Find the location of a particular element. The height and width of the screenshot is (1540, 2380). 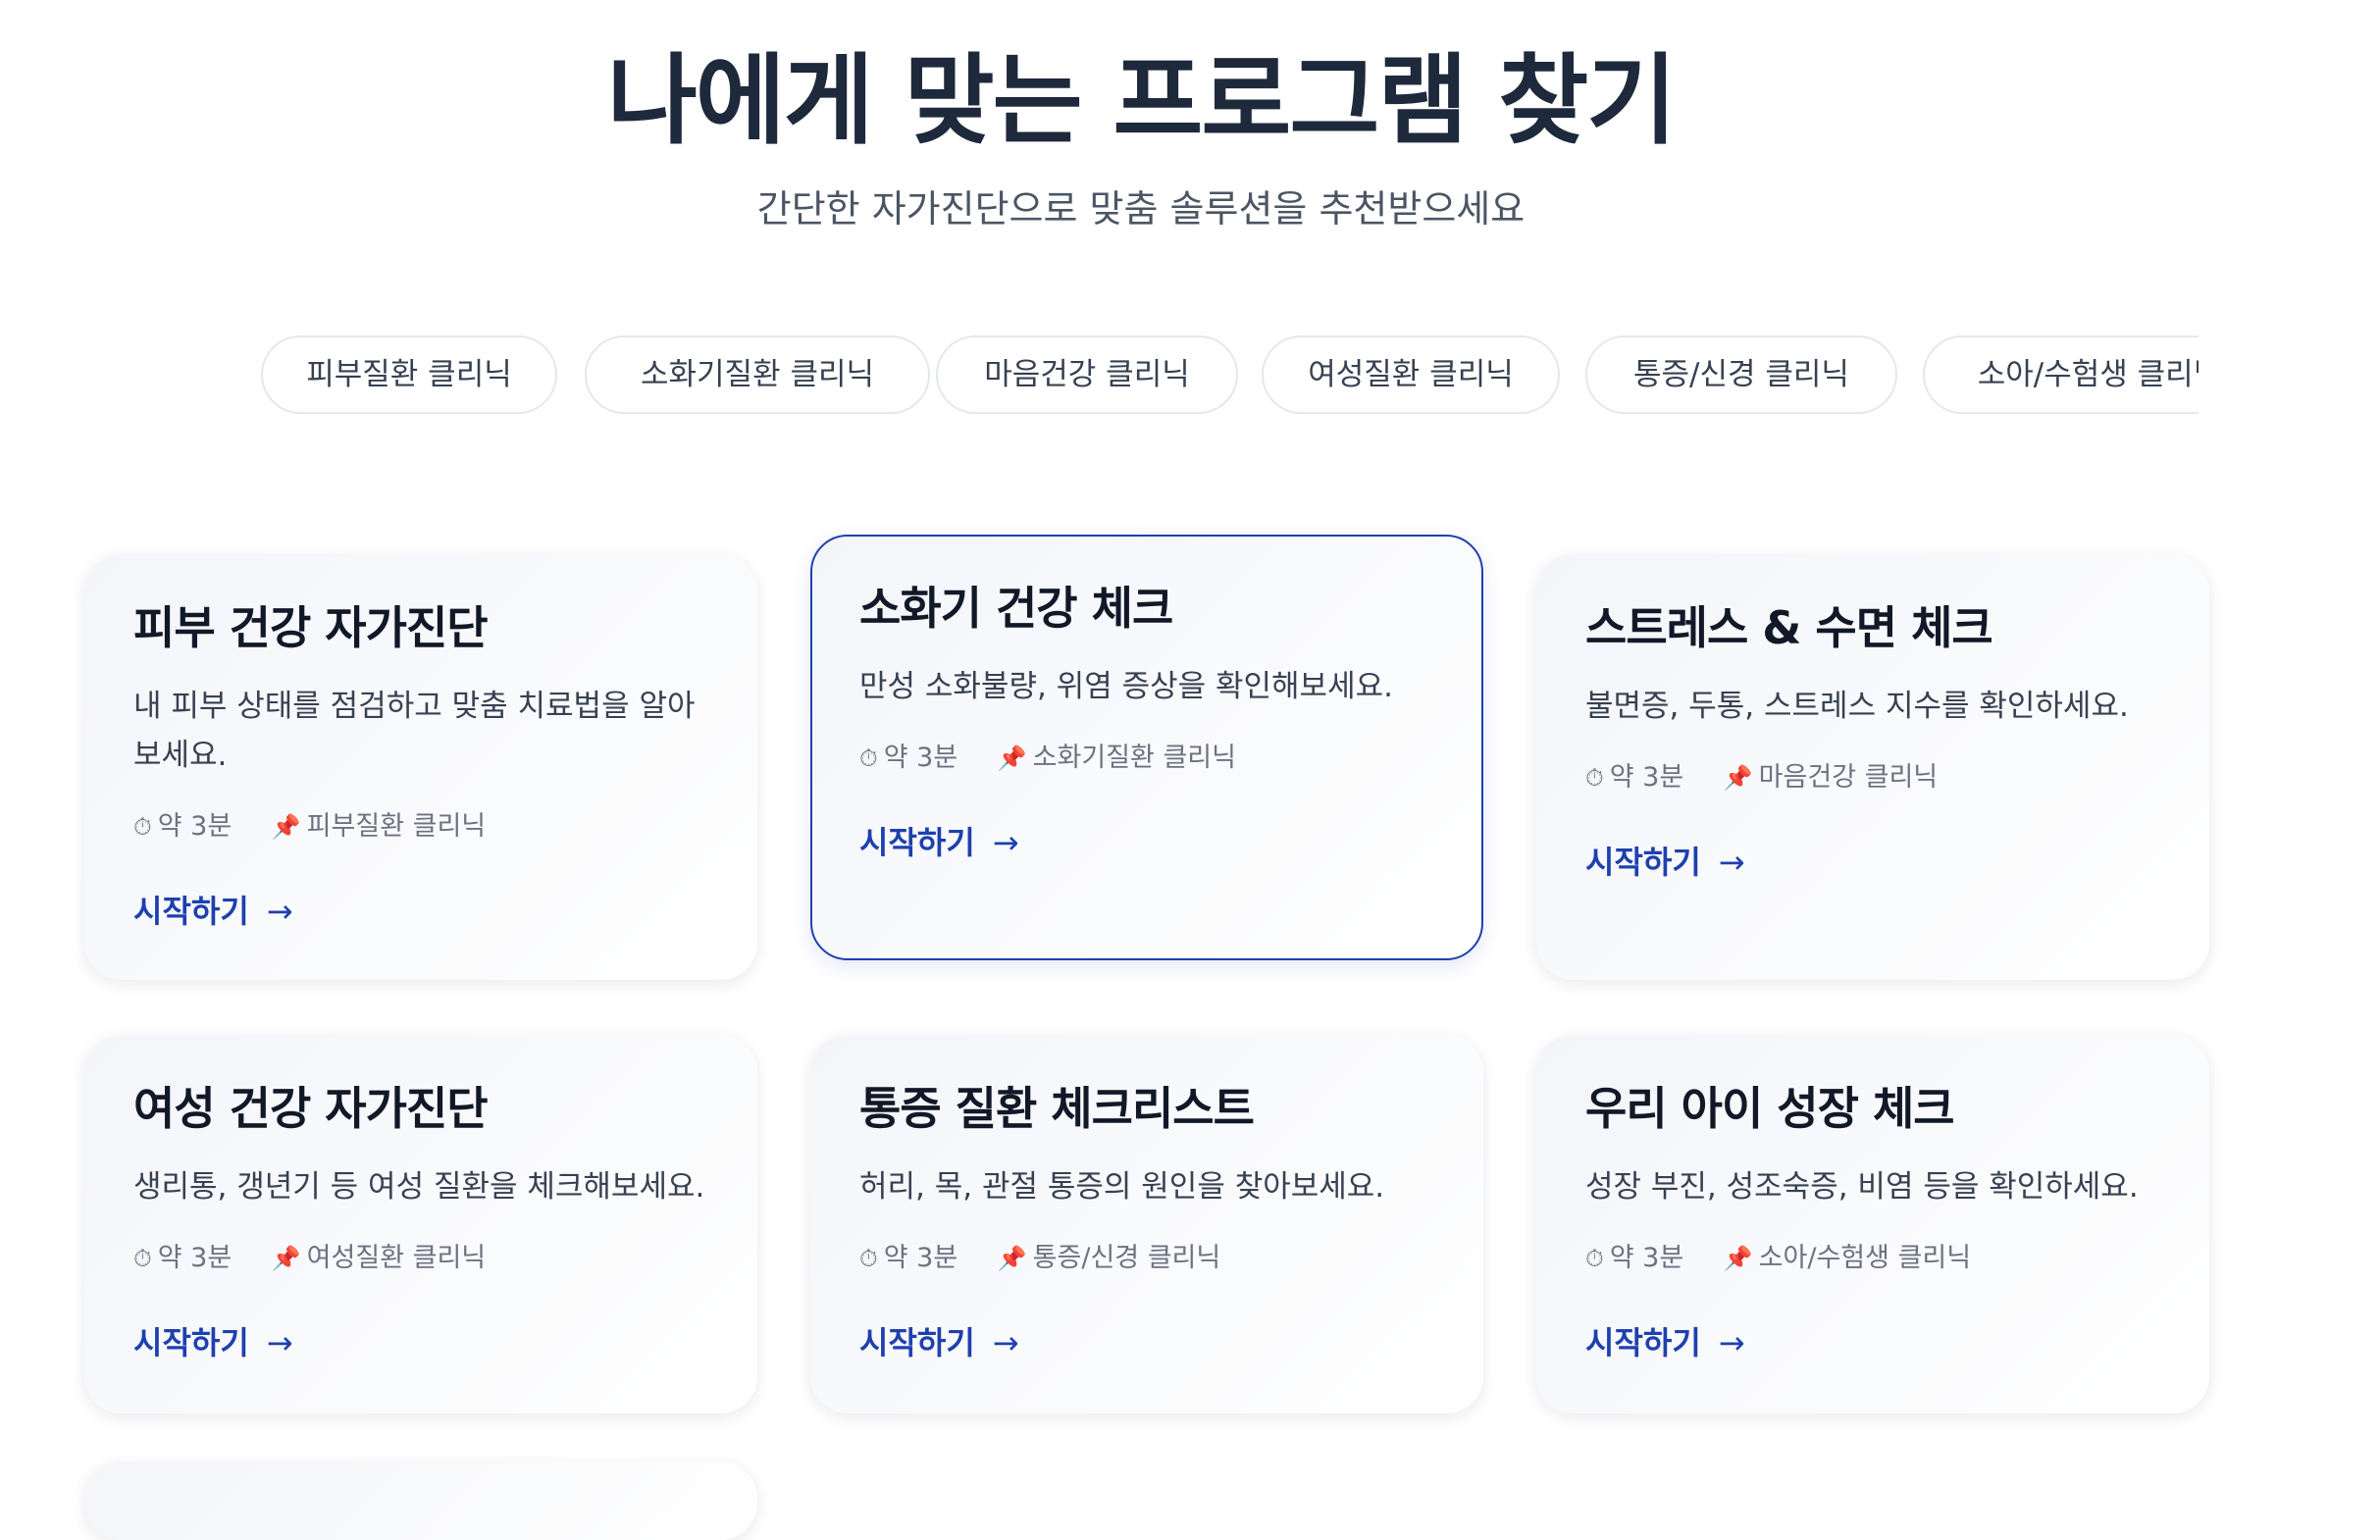

card-description: 생리통, 갱년기 등 여성 질환을 체크해보세요. is located at coordinates (419, 1187).